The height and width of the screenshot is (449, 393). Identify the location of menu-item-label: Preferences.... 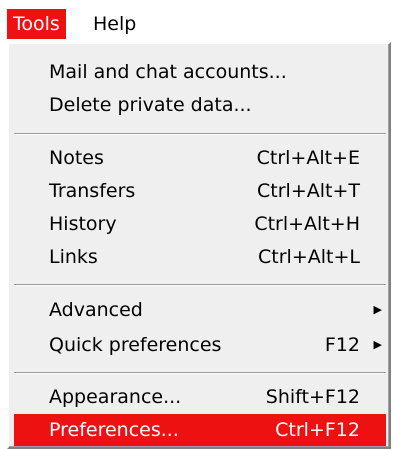
(114, 430).